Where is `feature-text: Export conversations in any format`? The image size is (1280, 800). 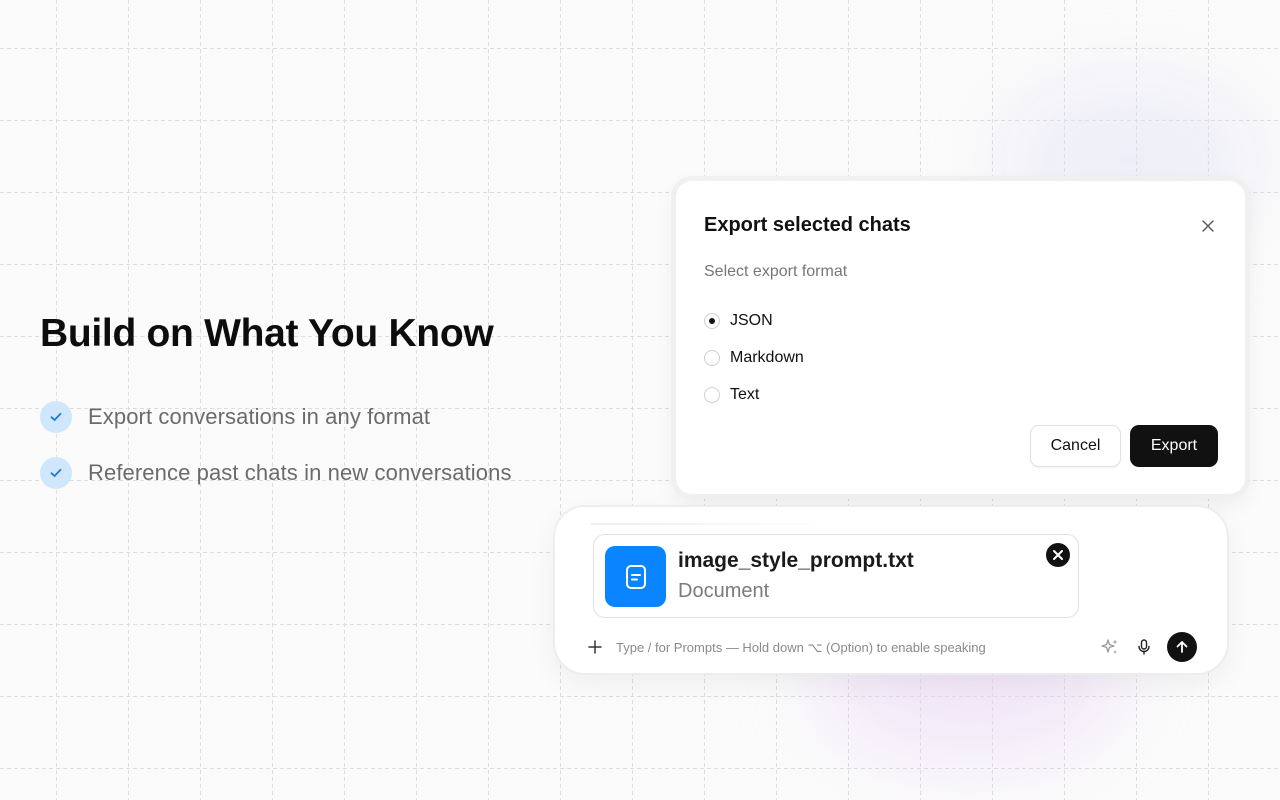 feature-text: Export conversations in any format is located at coordinates (259, 416).